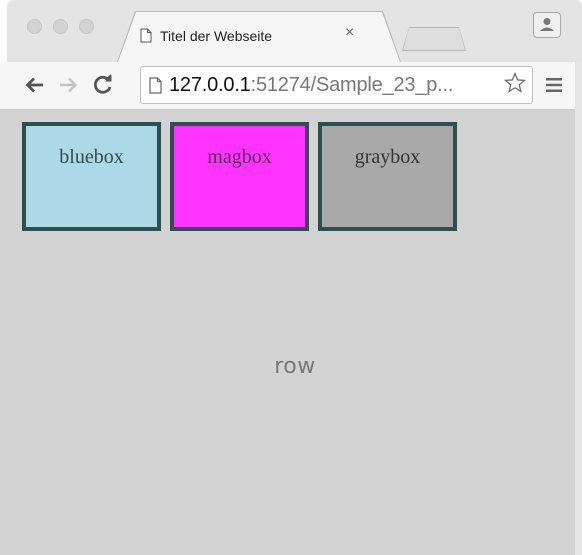  Describe the element at coordinates (434, 39) in the screenshot. I see `new-tab-button` at that location.